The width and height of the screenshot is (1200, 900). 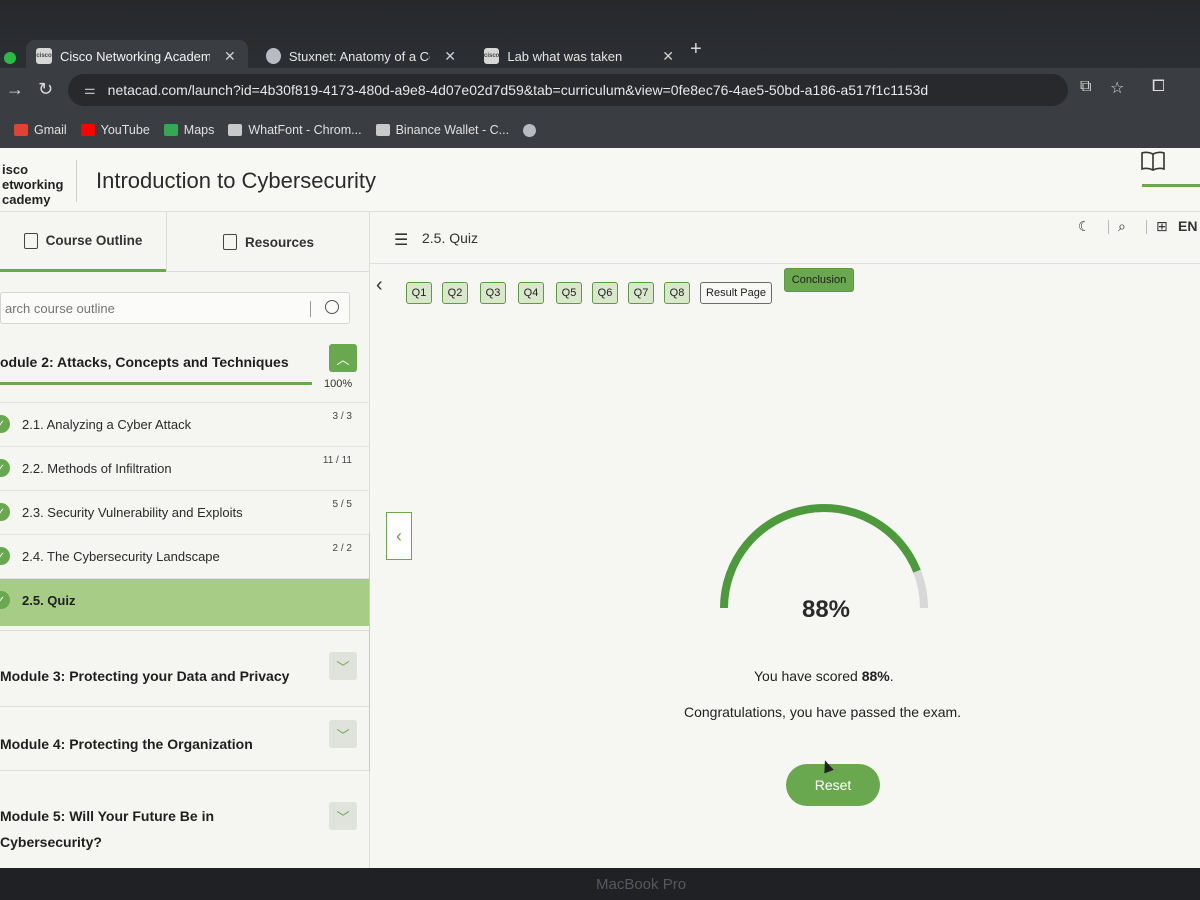 I want to click on tab-course-outline: Course Outline, so click(x=83, y=242).